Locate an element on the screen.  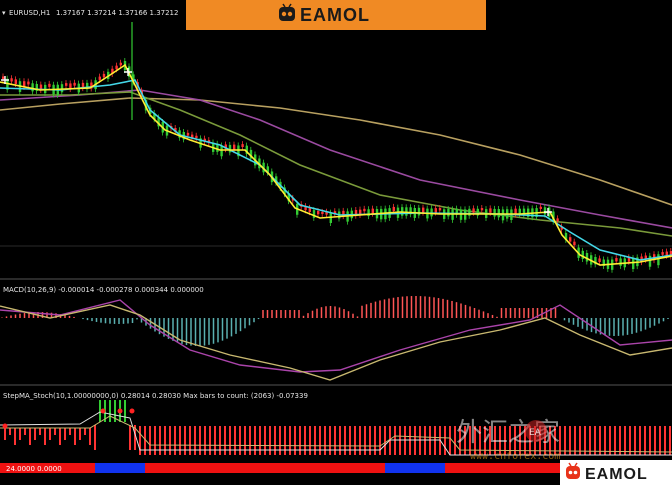
bottom-color-strip is located at coordinates (280, 468).